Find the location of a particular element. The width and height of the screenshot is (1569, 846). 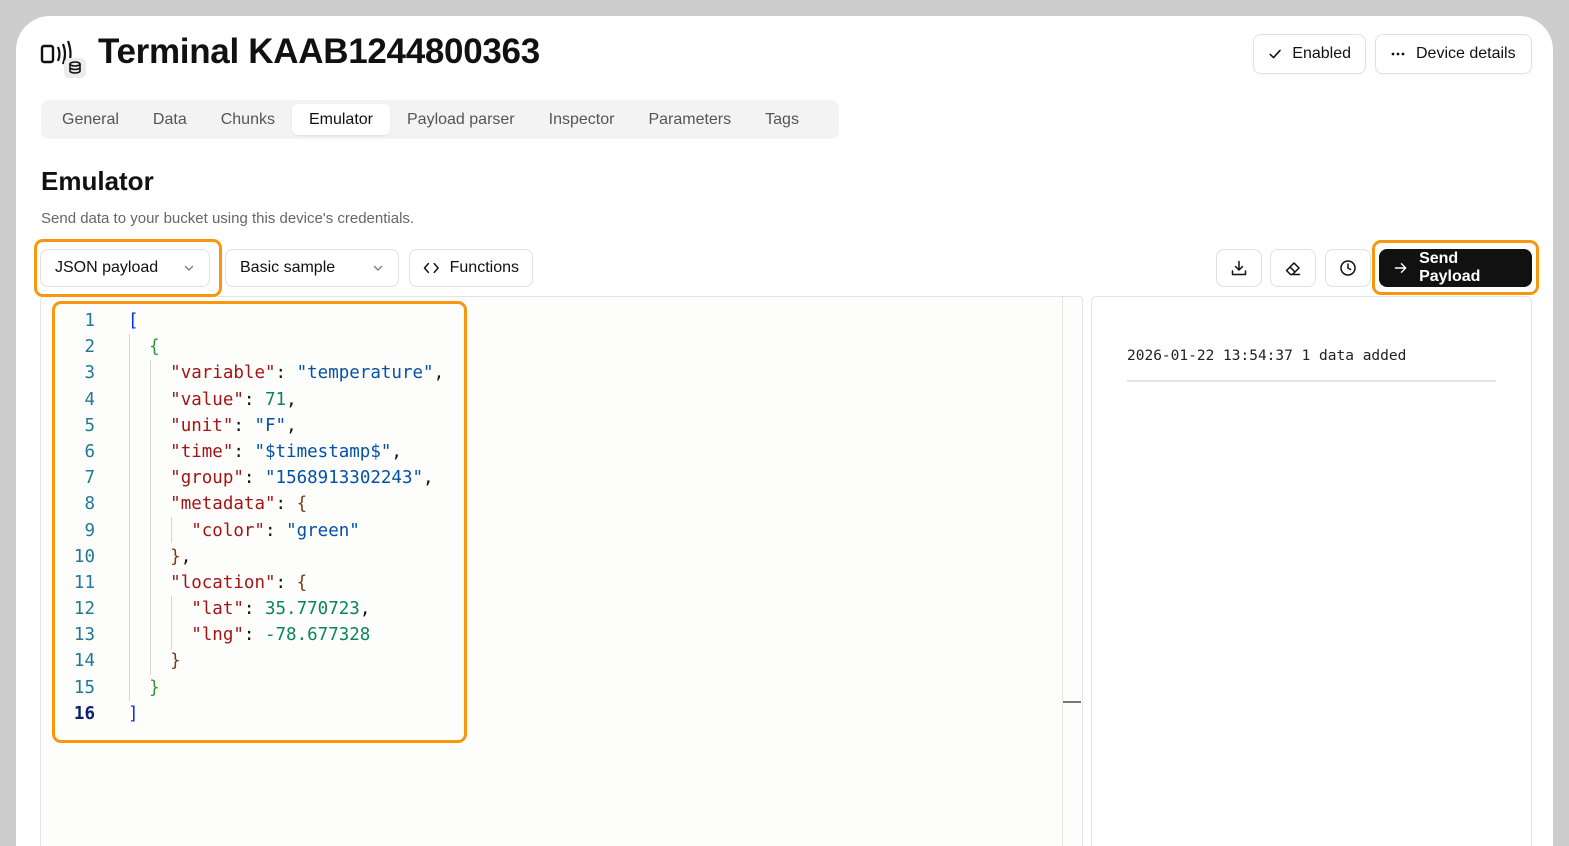

json-key: "group" is located at coordinates (207, 478).